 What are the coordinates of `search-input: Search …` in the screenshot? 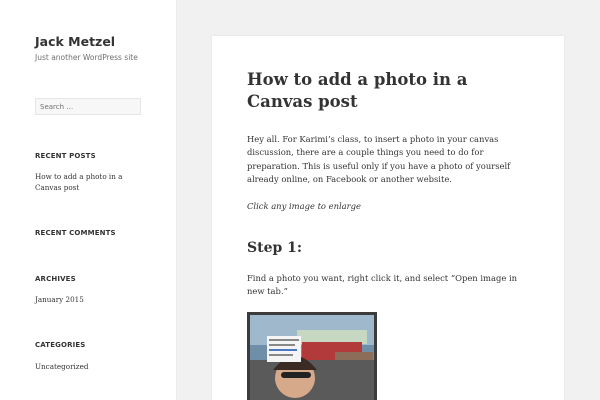 It's located at (88, 106).